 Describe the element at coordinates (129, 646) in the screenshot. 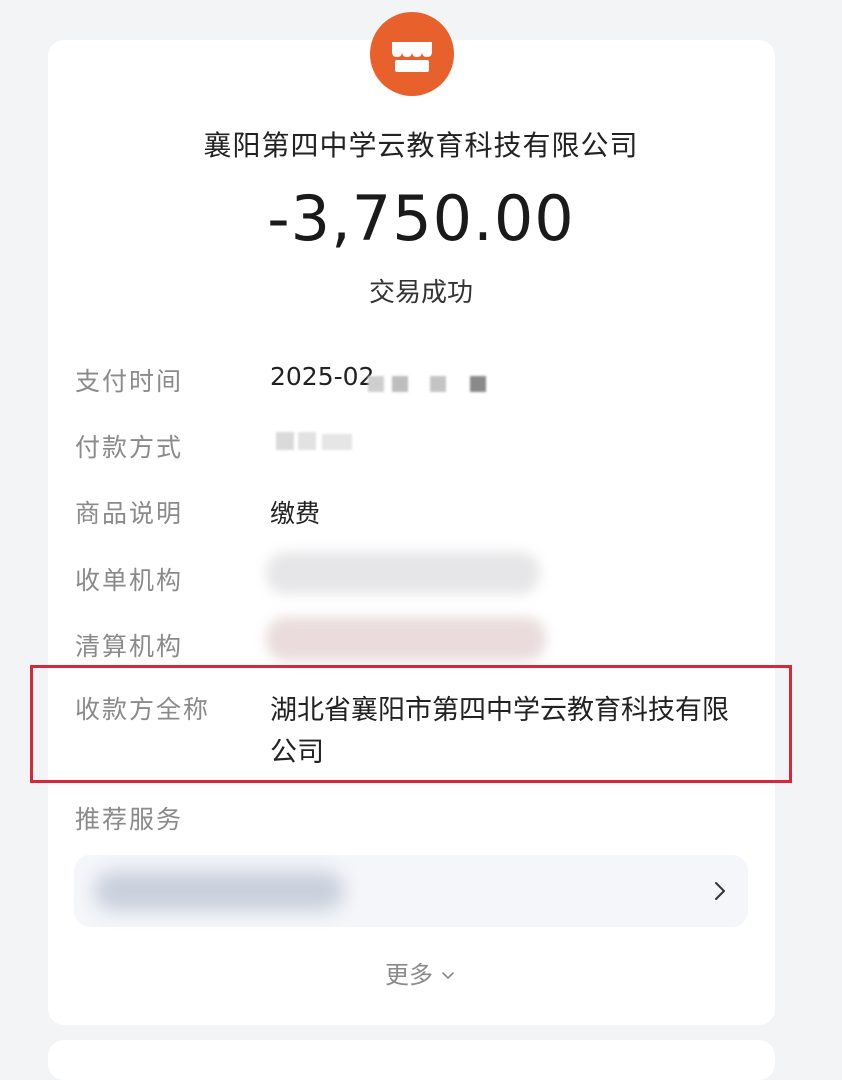

I see `clearing-label: 清算机构` at that location.